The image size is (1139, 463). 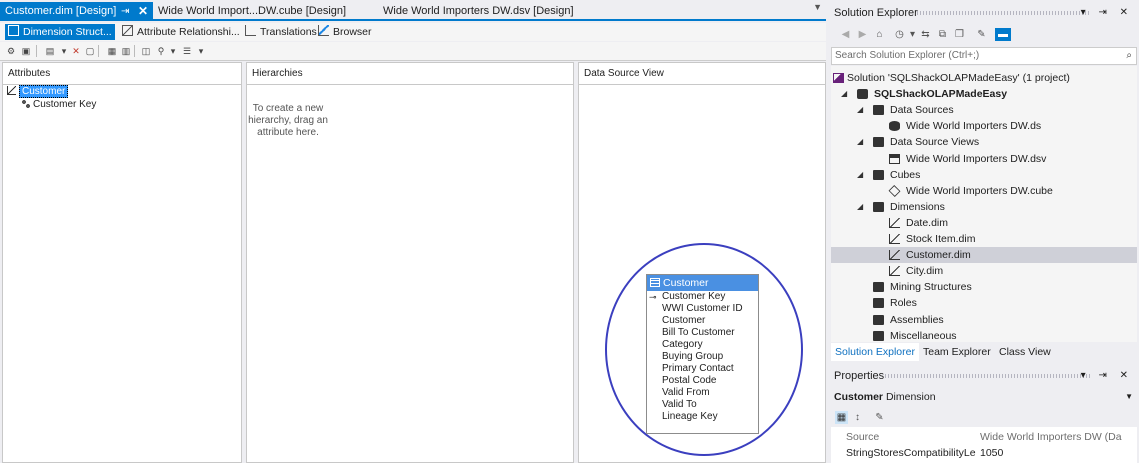 What do you see at coordinates (702, 405) in the screenshot?
I see `dsv-column: Valid To` at bounding box center [702, 405].